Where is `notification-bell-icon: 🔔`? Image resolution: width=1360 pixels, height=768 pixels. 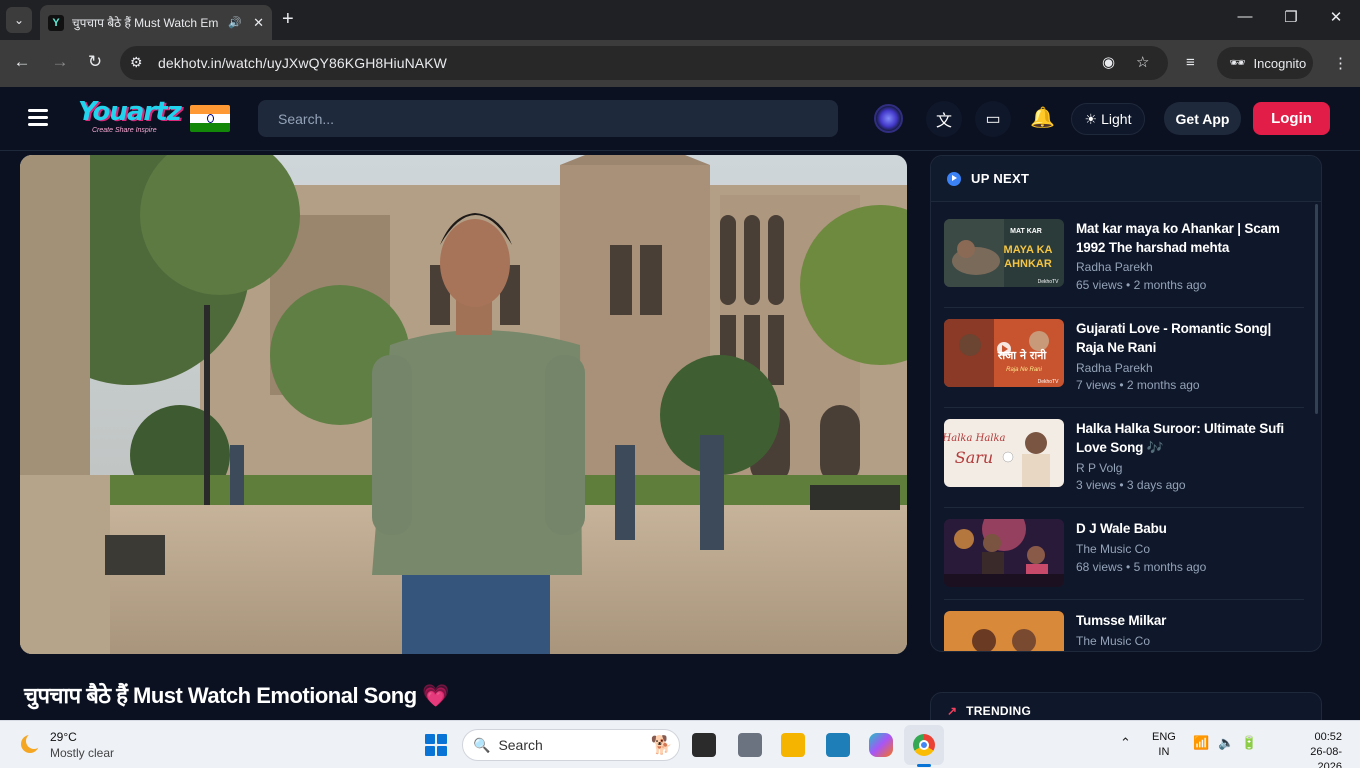 notification-bell-icon: 🔔 is located at coordinates (1042, 117).